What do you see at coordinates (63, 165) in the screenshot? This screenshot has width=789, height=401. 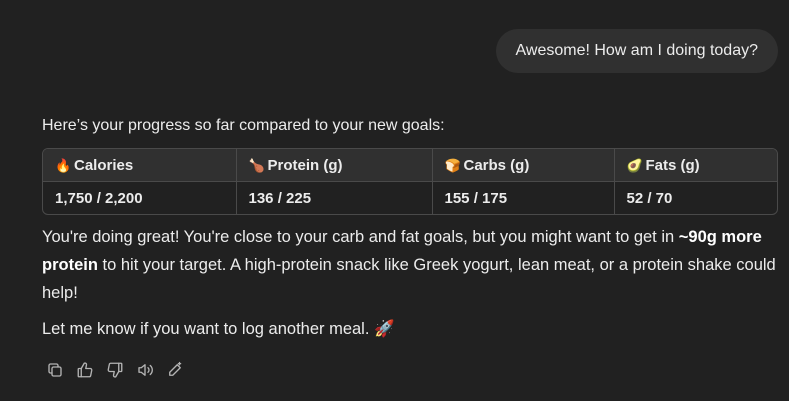 I see `fire-icon: 🔥` at bounding box center [63, 165].